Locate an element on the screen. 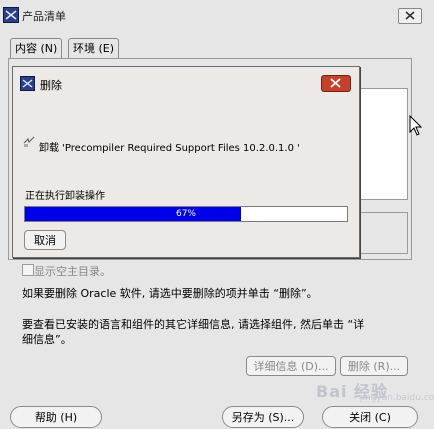 The image size is (434, 429). main-titlebar: 产品清单 is located at coordinates (217, 14).